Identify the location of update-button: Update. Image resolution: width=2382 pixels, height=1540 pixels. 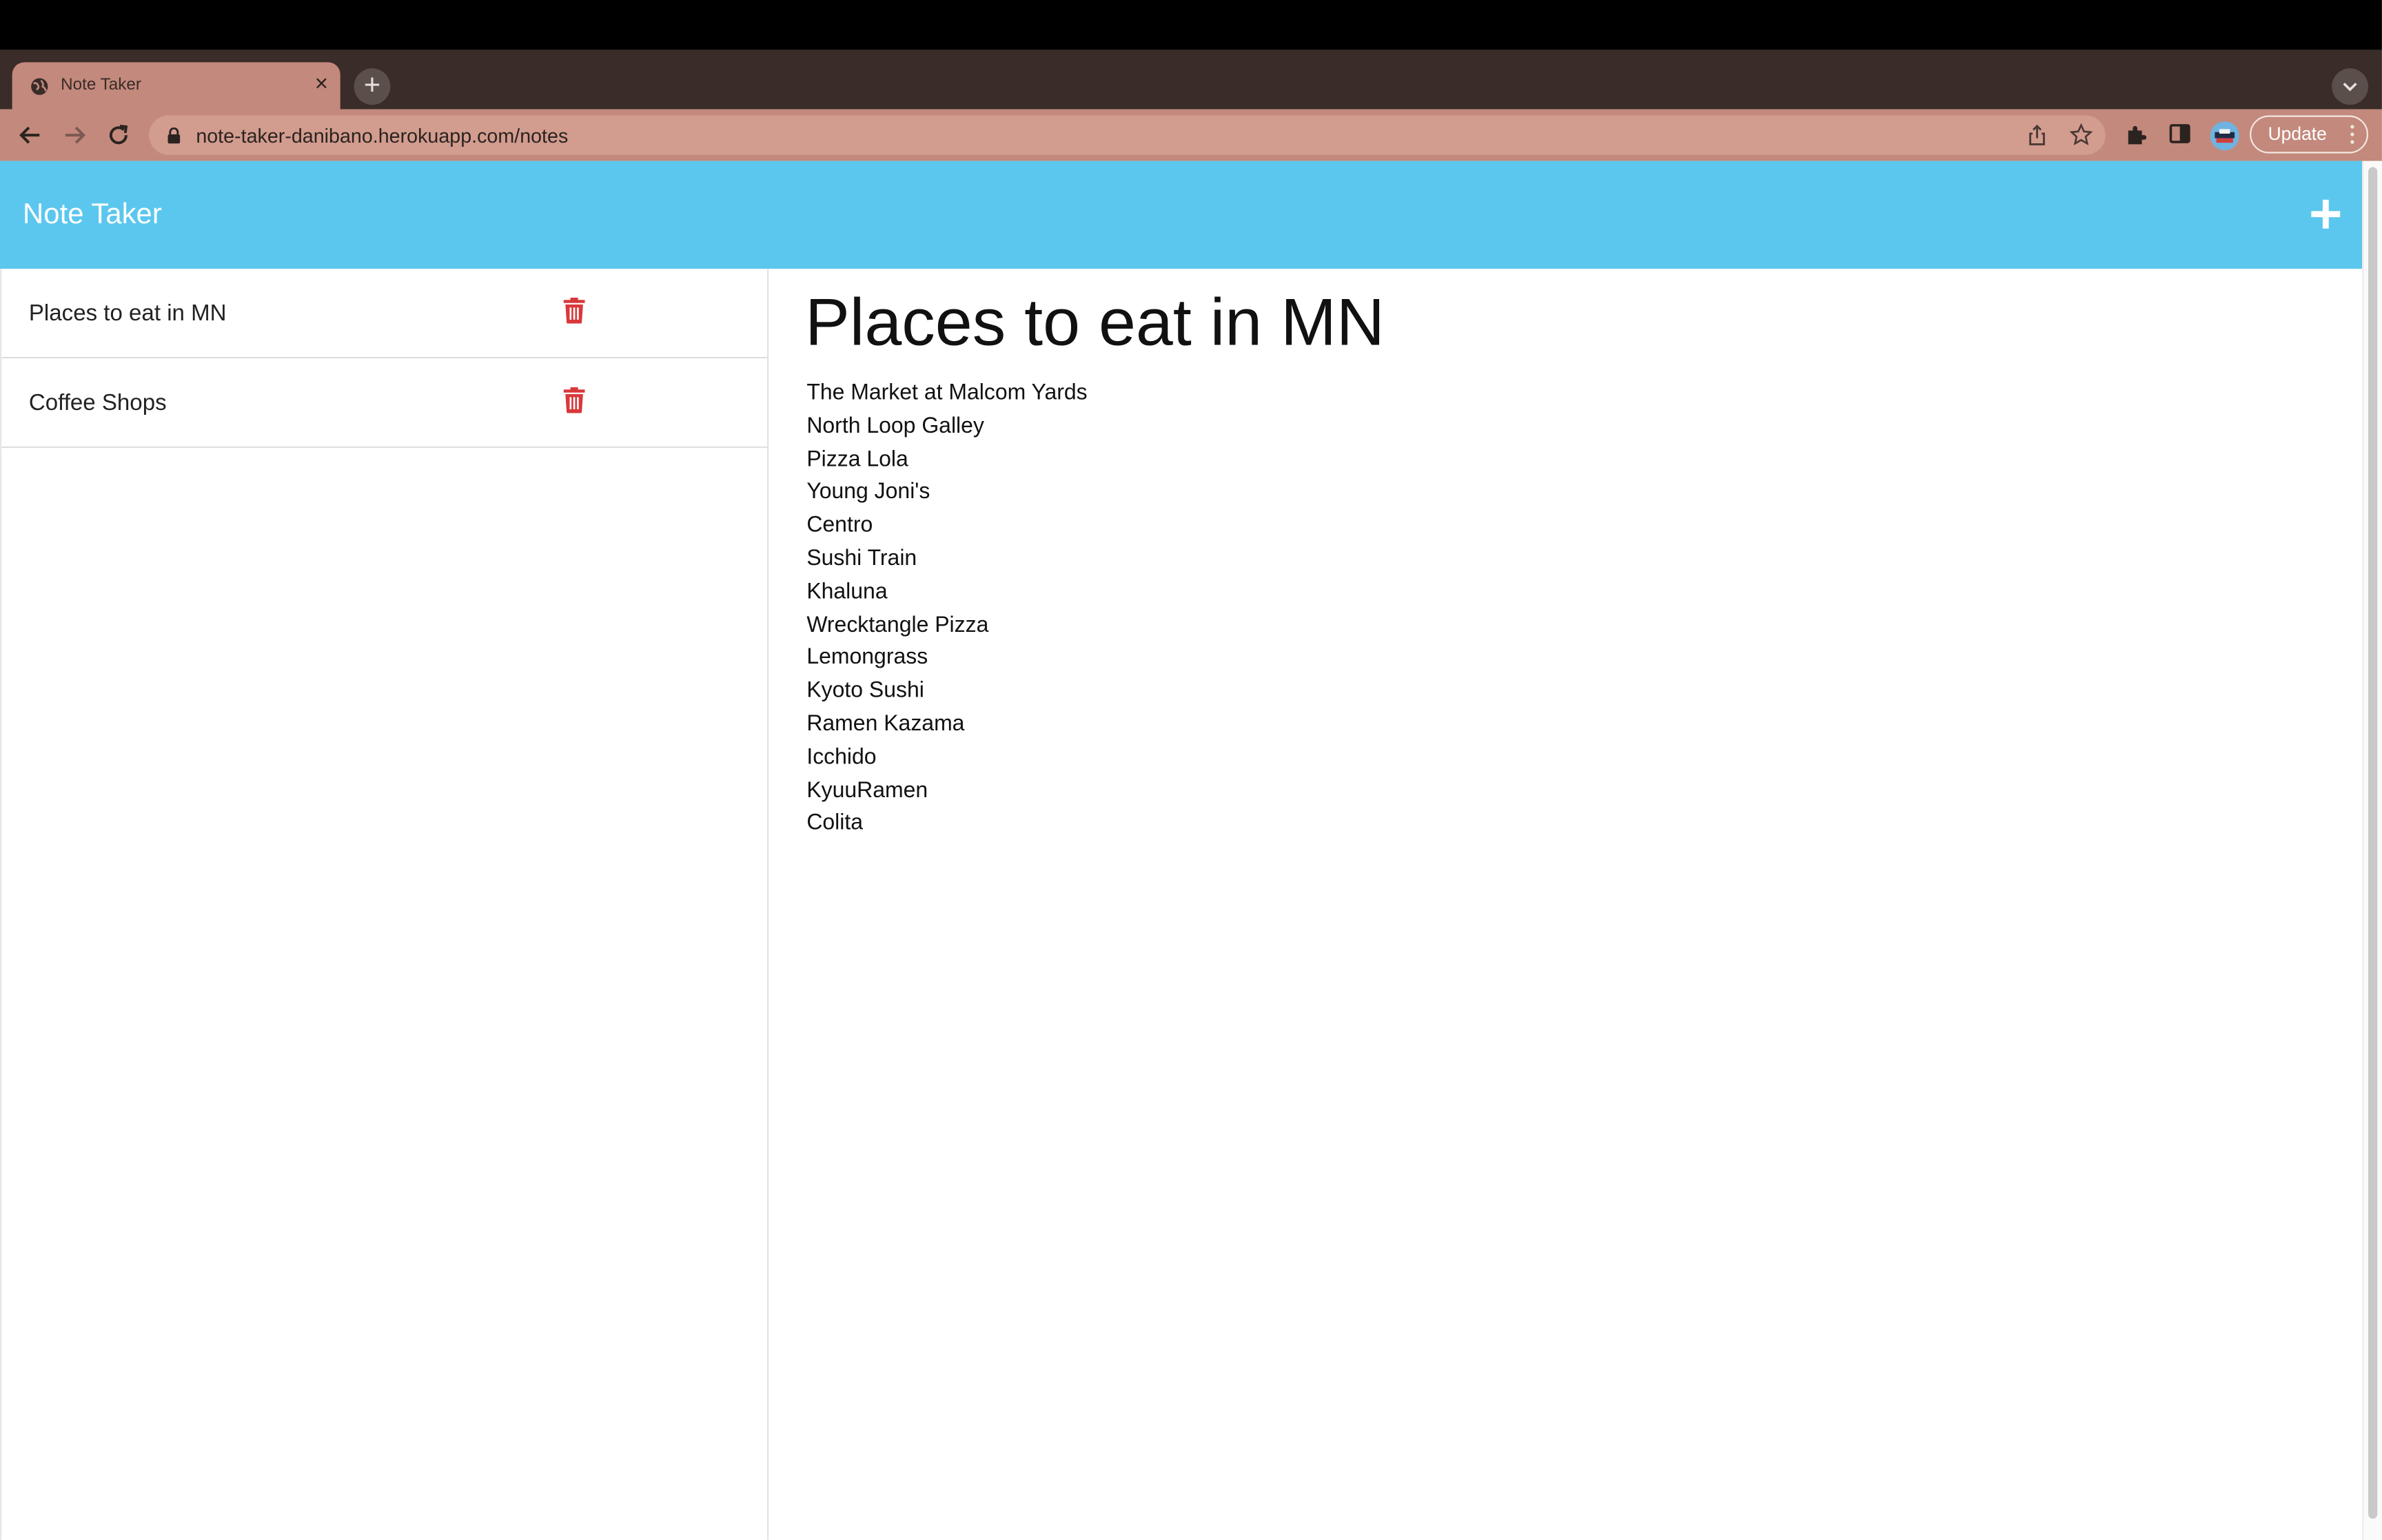
(2309, 134).